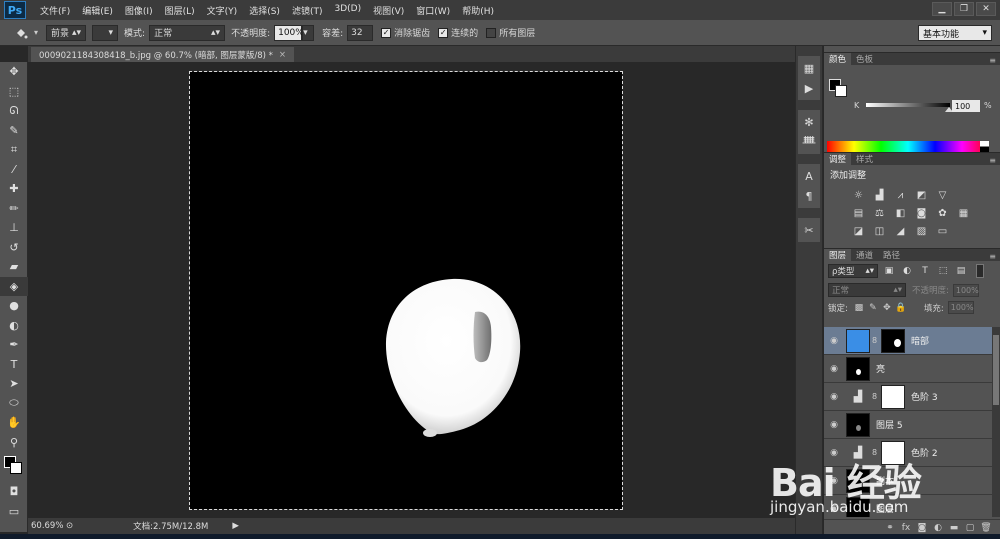 Image resolution: width=1000 pixels, height=539 pixels. I want to click on tab-layers: 图层, so click(838, 255).